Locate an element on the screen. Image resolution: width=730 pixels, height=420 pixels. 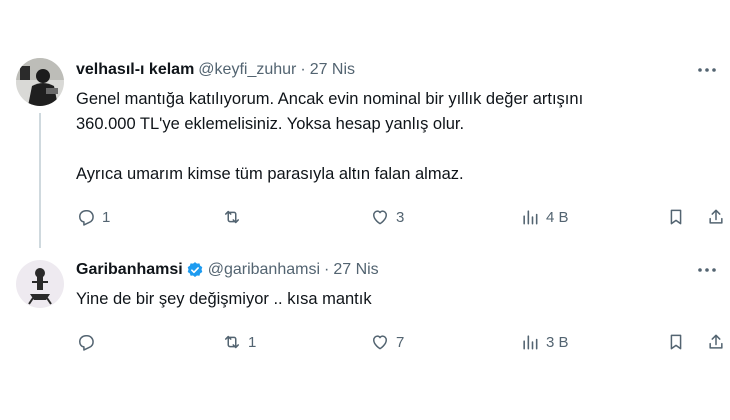
retweet-button is located at coordinates (235, 217).